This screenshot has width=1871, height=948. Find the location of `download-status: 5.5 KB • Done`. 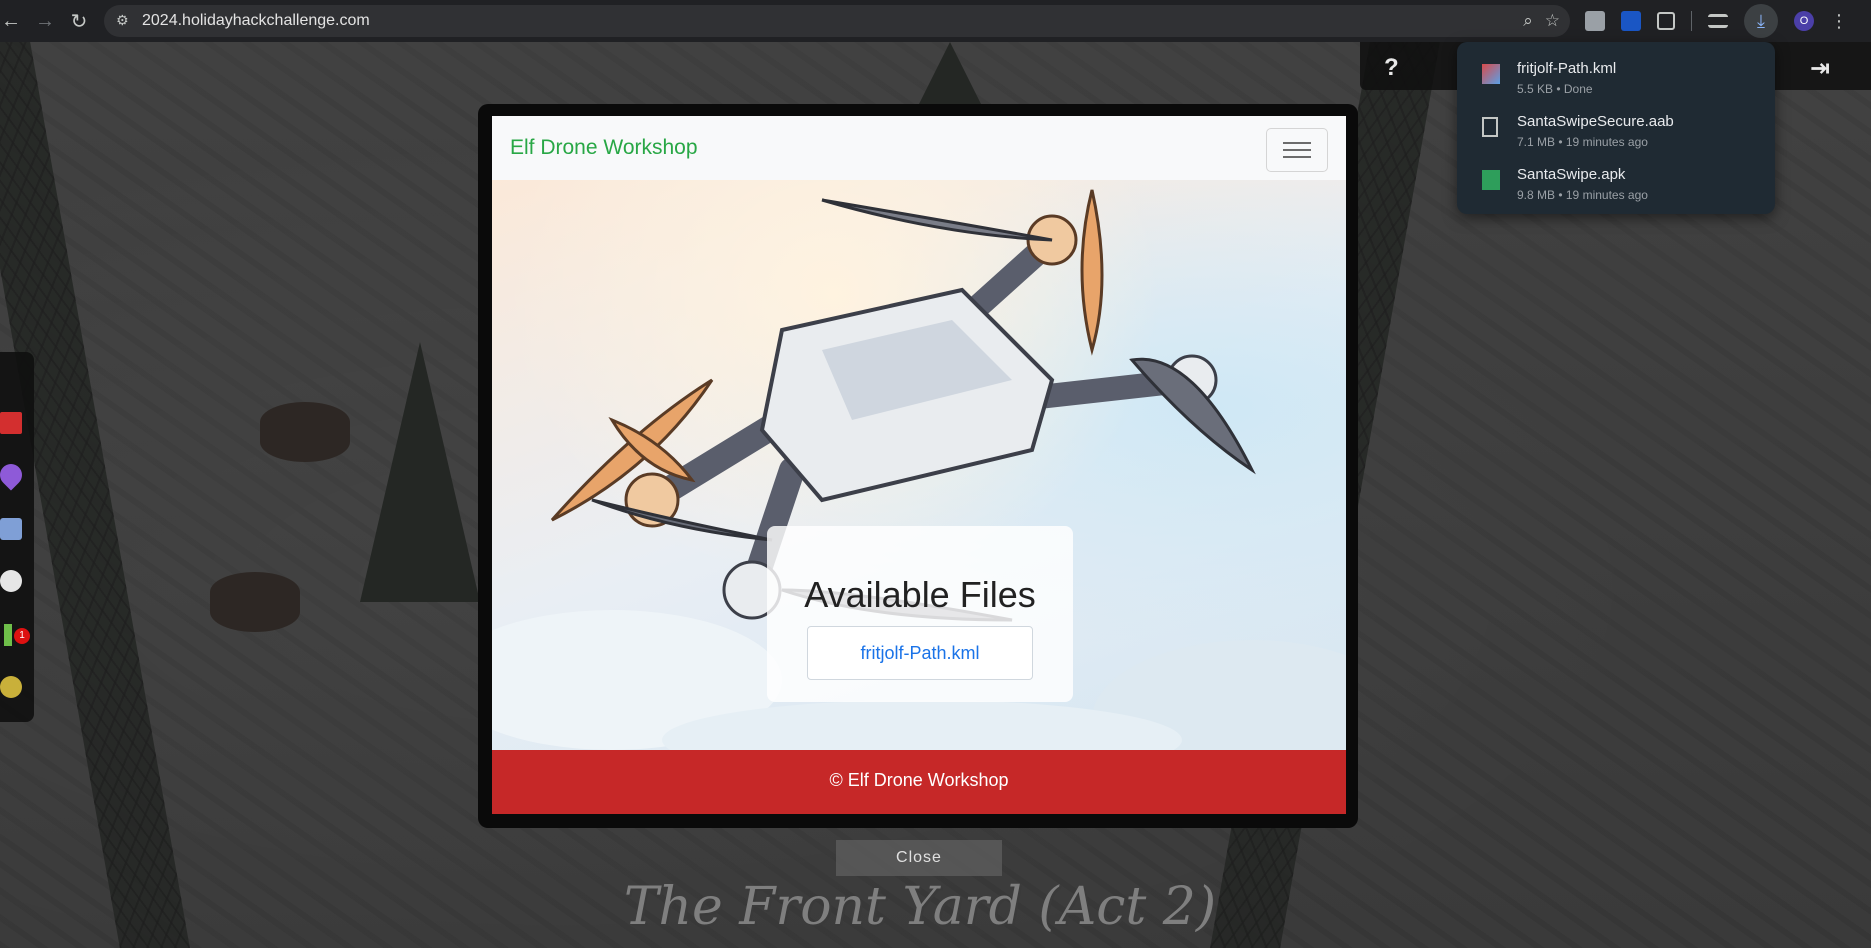

download-status: 5.5 KB • Done is located at coordinates (1555, 89).